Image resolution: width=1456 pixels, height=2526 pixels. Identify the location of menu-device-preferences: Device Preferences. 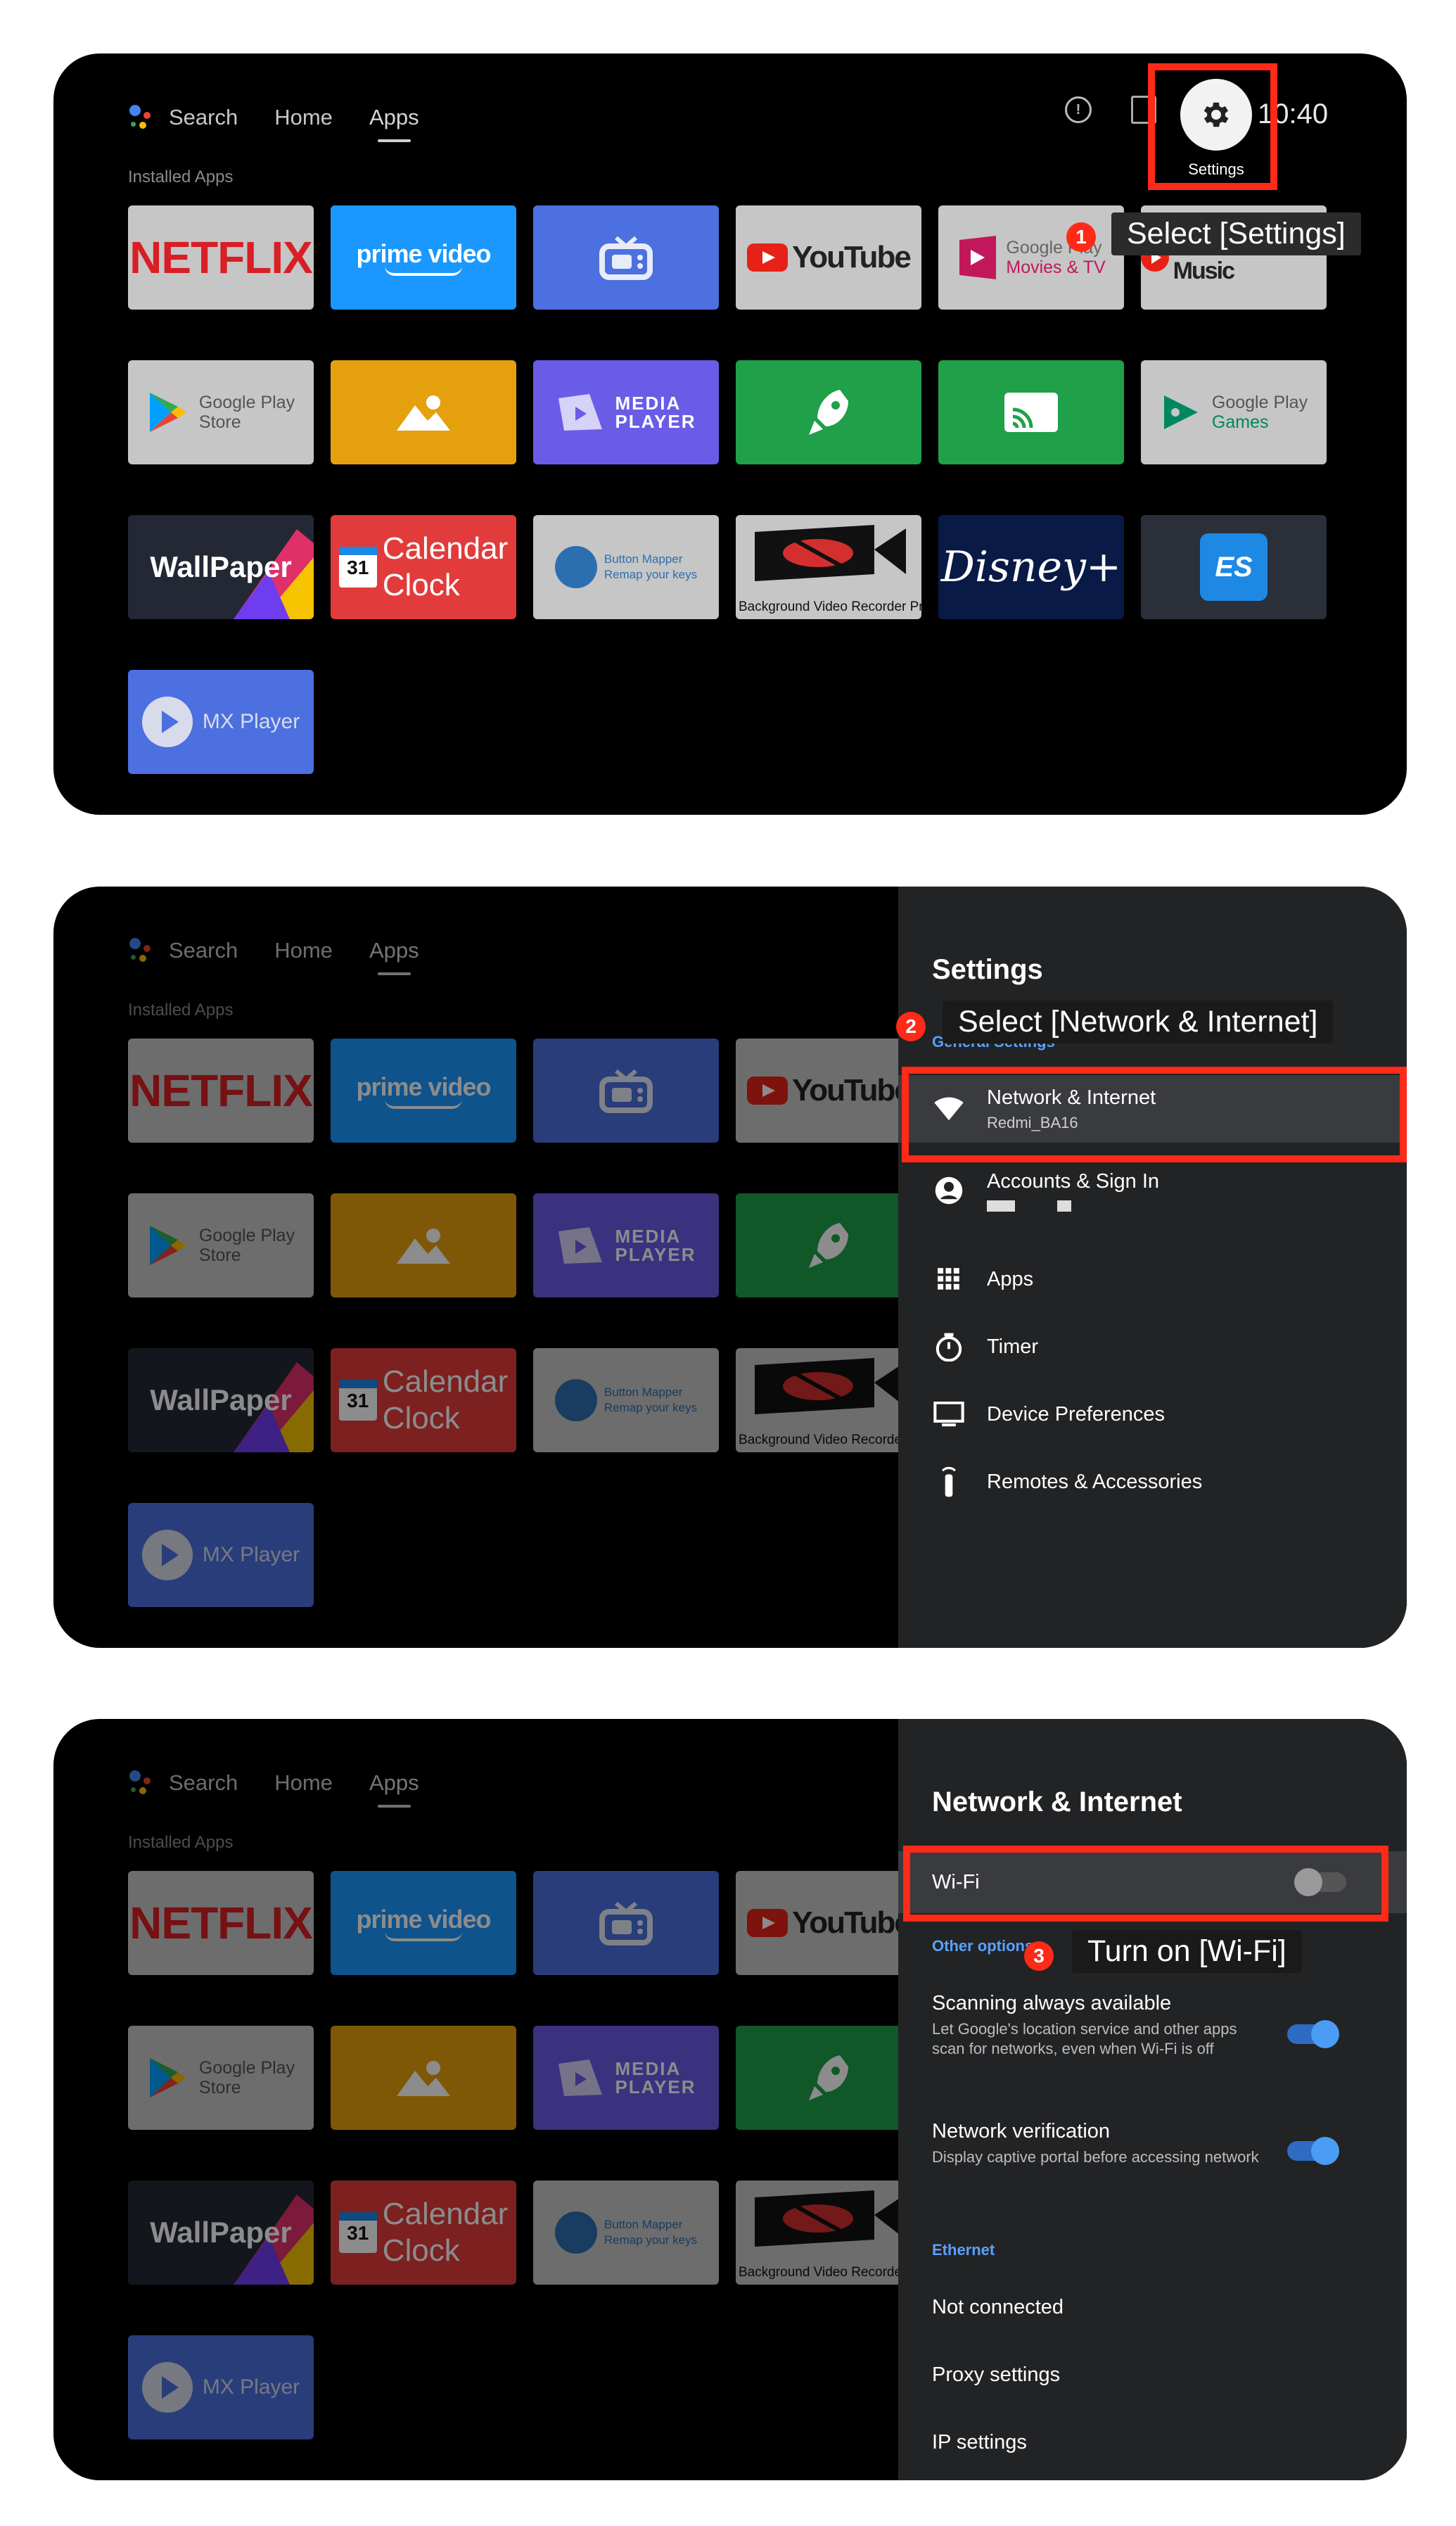
(1169, 1414).